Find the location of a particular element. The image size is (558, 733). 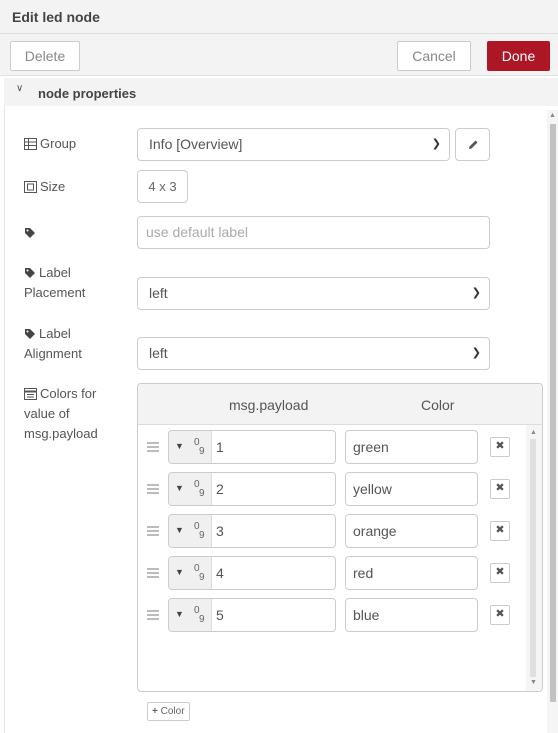

label-placement-line1: Label is located at coordinates (55, 272).